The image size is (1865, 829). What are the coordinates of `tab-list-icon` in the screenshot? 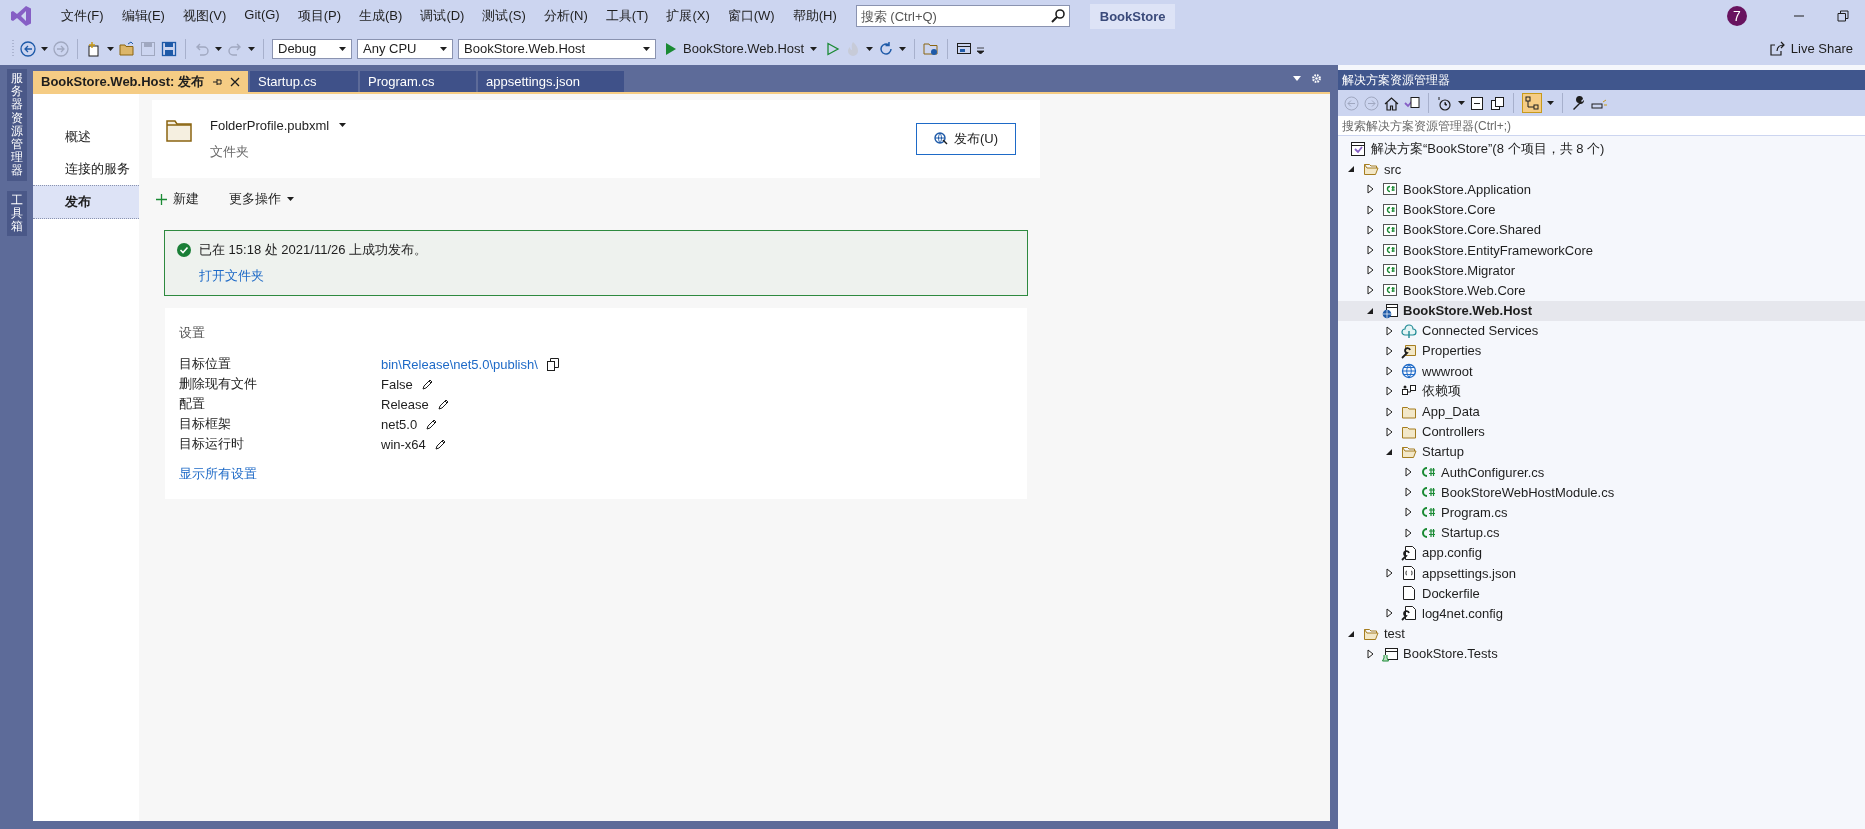 It's located at (1297, 78).